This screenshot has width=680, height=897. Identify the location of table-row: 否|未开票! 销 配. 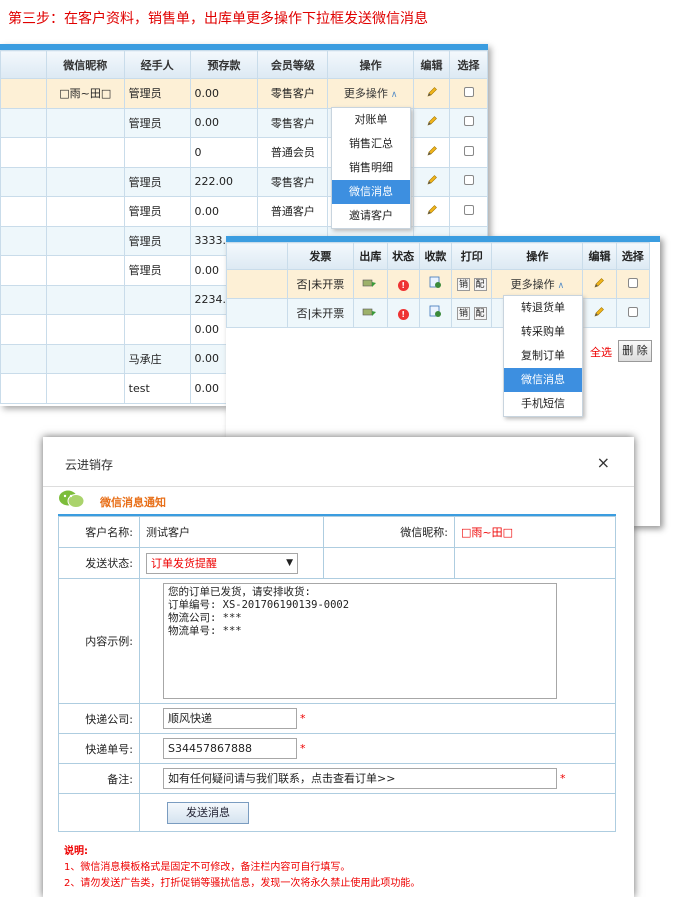
(438, 313).